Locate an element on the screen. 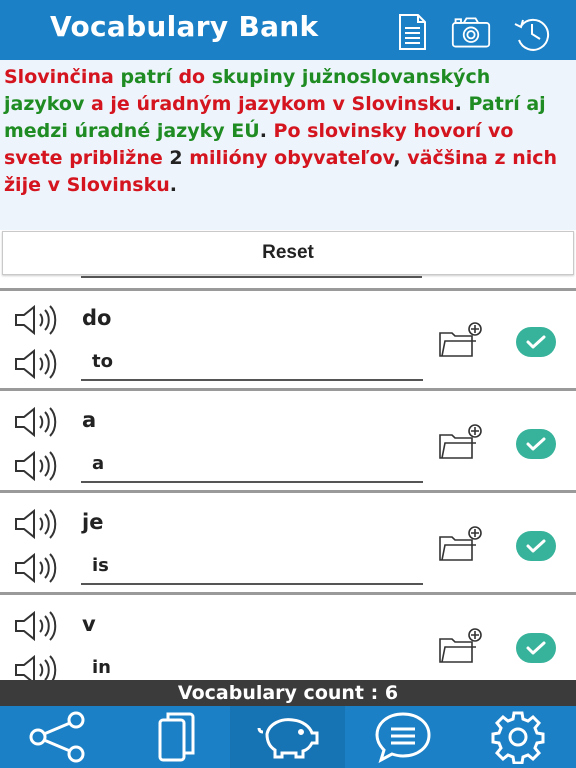 The height and width of the screenshot is (768, 576). passage-word: úradné is located at coordinates (112, 131).